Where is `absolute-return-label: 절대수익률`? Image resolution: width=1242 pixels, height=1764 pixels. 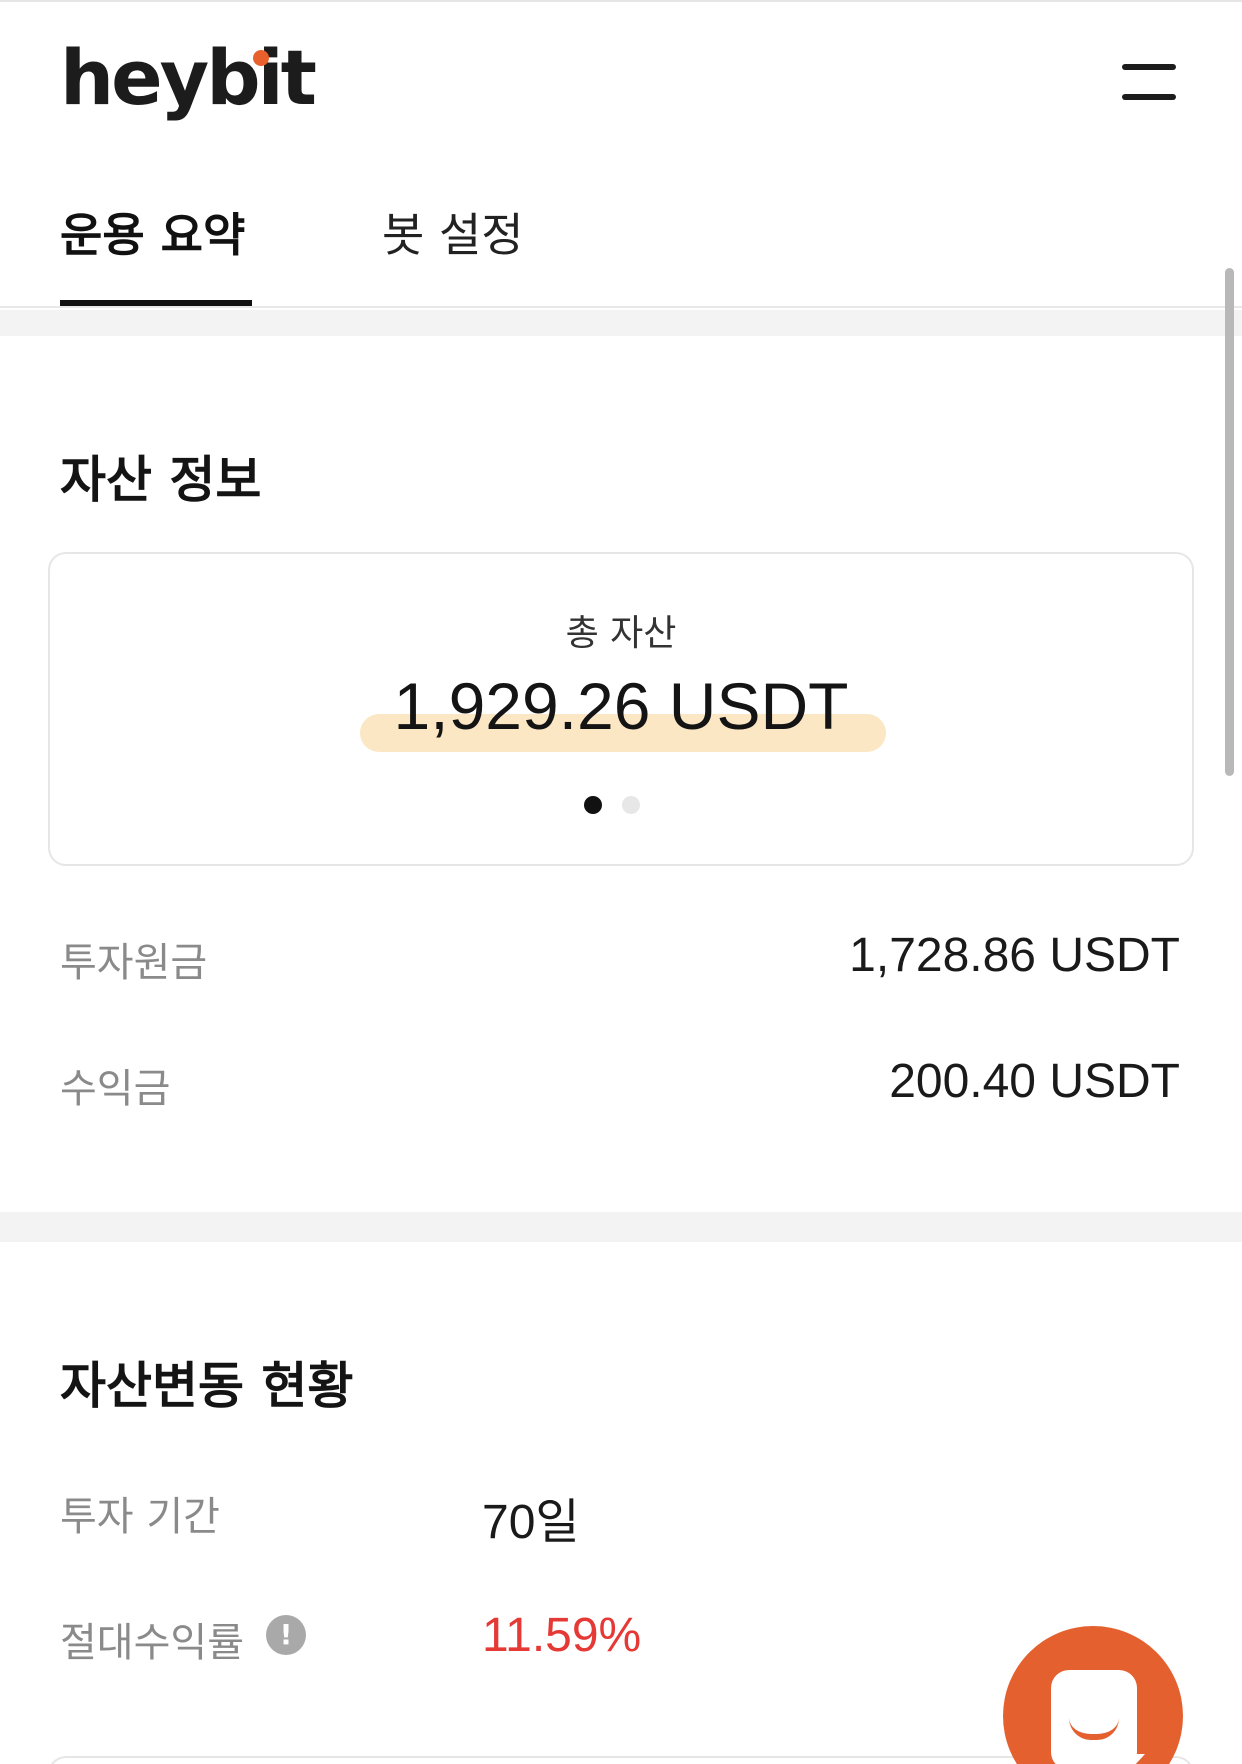 absolute-return-label: 절대수익률 is located at coordinates (152, 1643).